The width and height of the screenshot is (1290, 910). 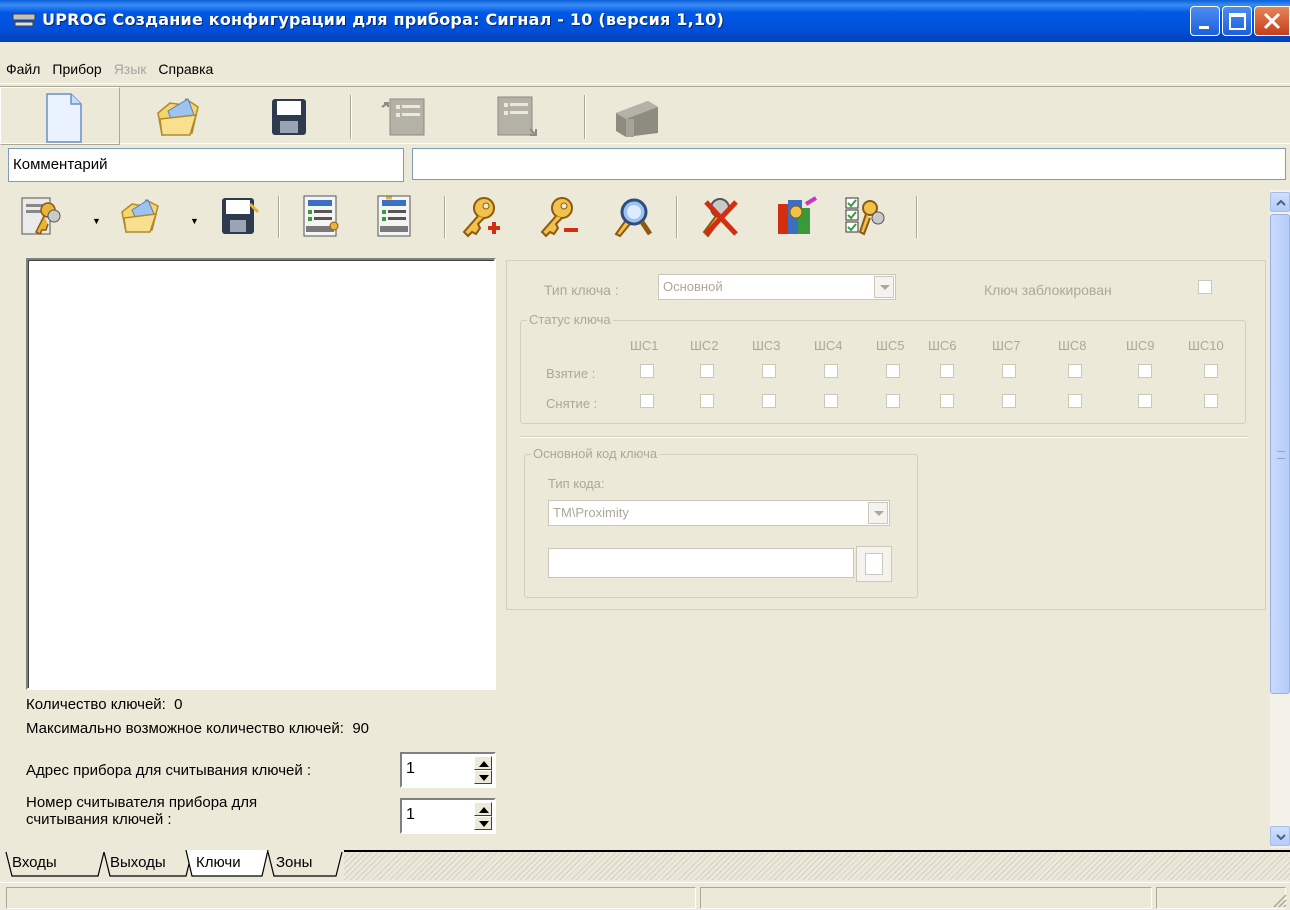 What do you see at coordinates (410, 769) in the screenshot?
I see `address-value: 1` at bounding box center [410, 769].